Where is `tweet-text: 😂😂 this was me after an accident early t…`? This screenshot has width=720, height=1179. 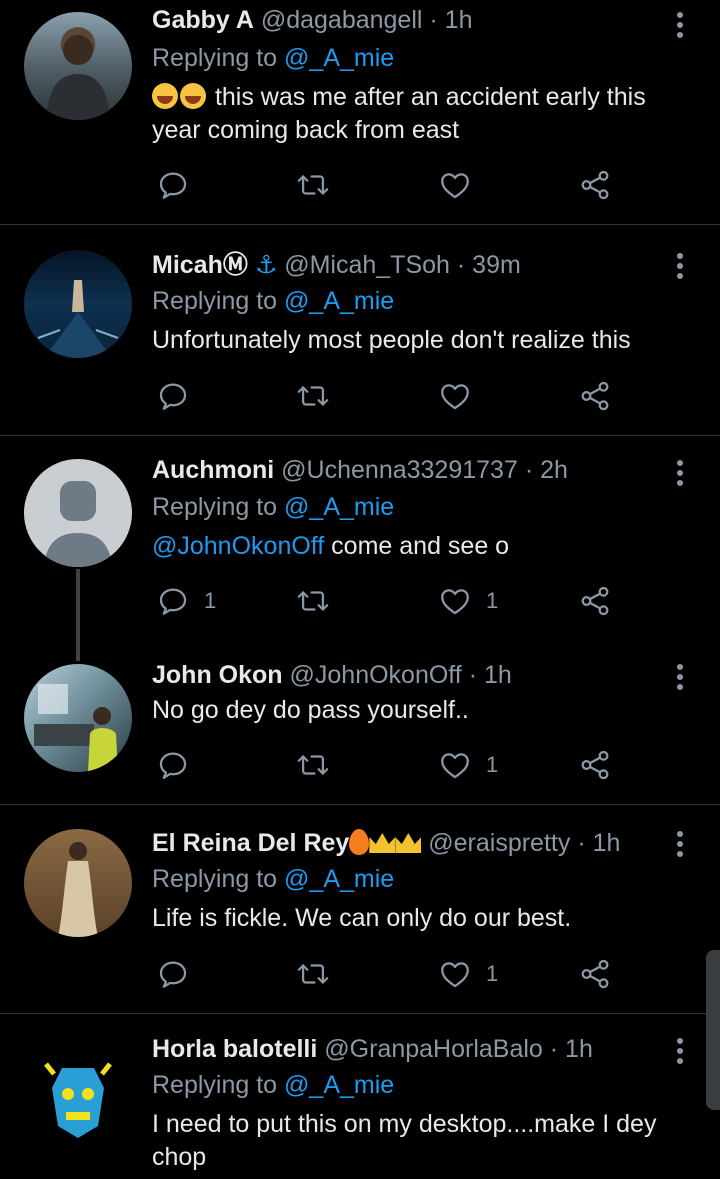
tweet-text: 😂😂 this was me after an accident early t… is located at coordinates (422, 114).